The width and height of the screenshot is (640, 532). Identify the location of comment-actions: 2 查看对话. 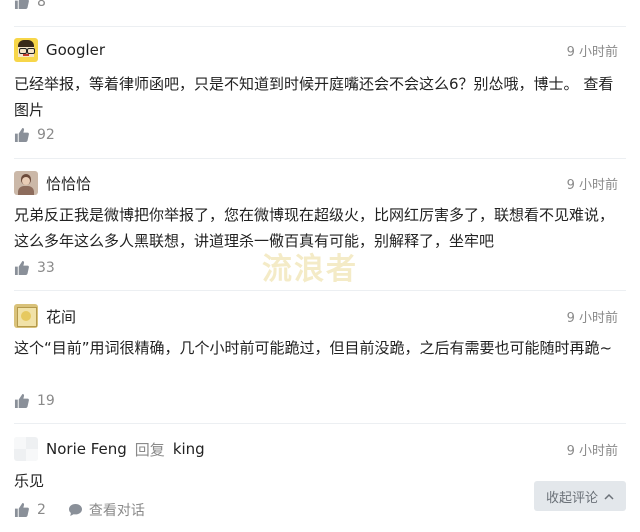
(79, 510).